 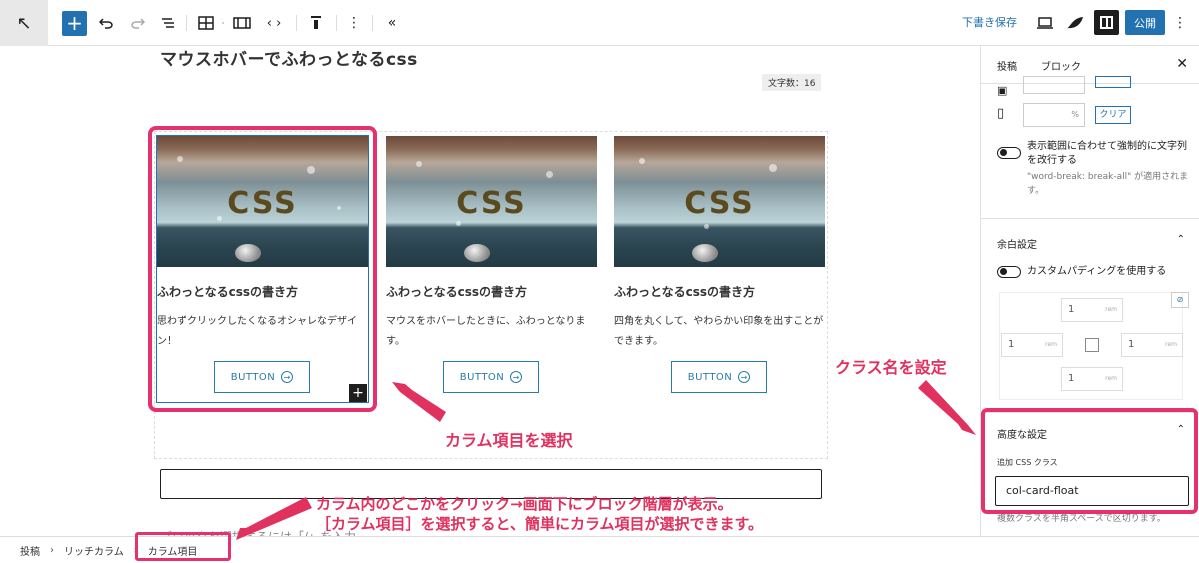 What do you see at coordinates (509, 440) in the screenshot?
I see `annotation-select-column: カラム項目を選択` at bounding box center [509, 440].